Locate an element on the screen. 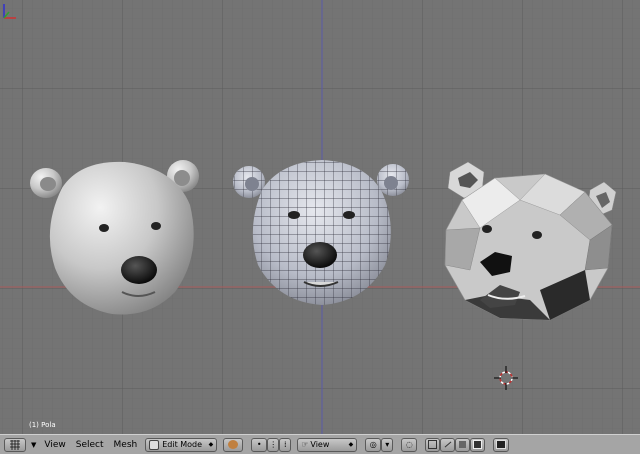  view-dropdown-label: View is located at coordinates (320, 444).